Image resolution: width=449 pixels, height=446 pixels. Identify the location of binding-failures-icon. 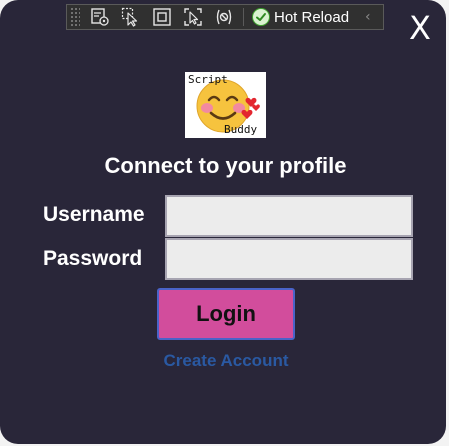
(224, 17).